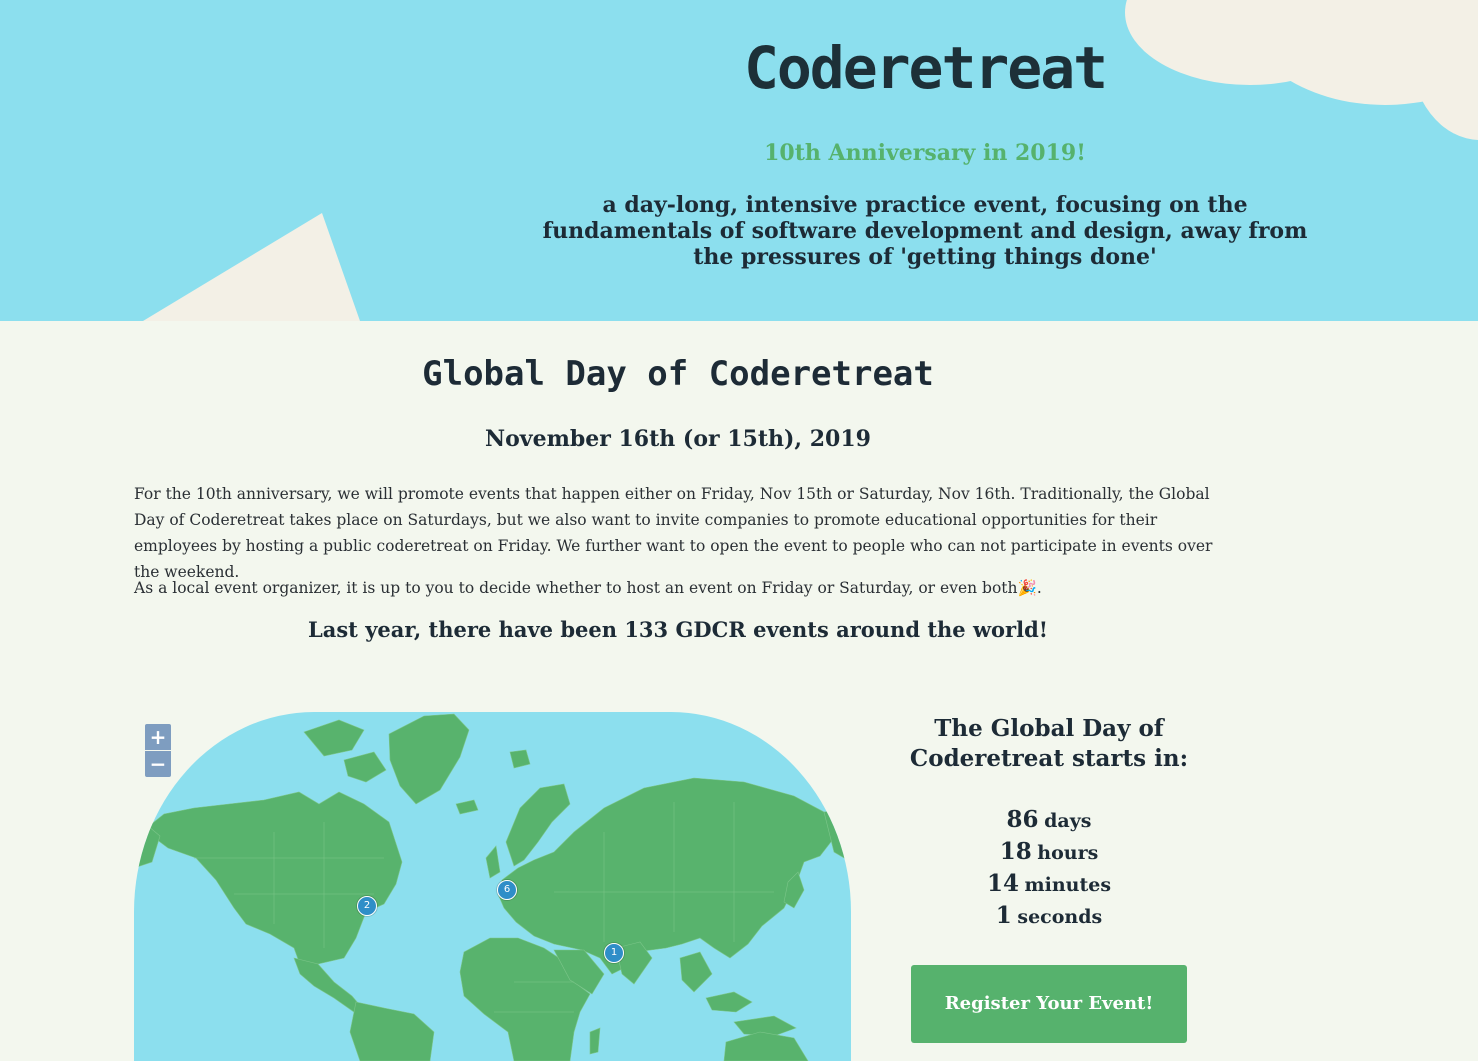 The height and width of the screenshot is (1061, 1478). I want to click on hours-value: 18, so click(1015, 851).